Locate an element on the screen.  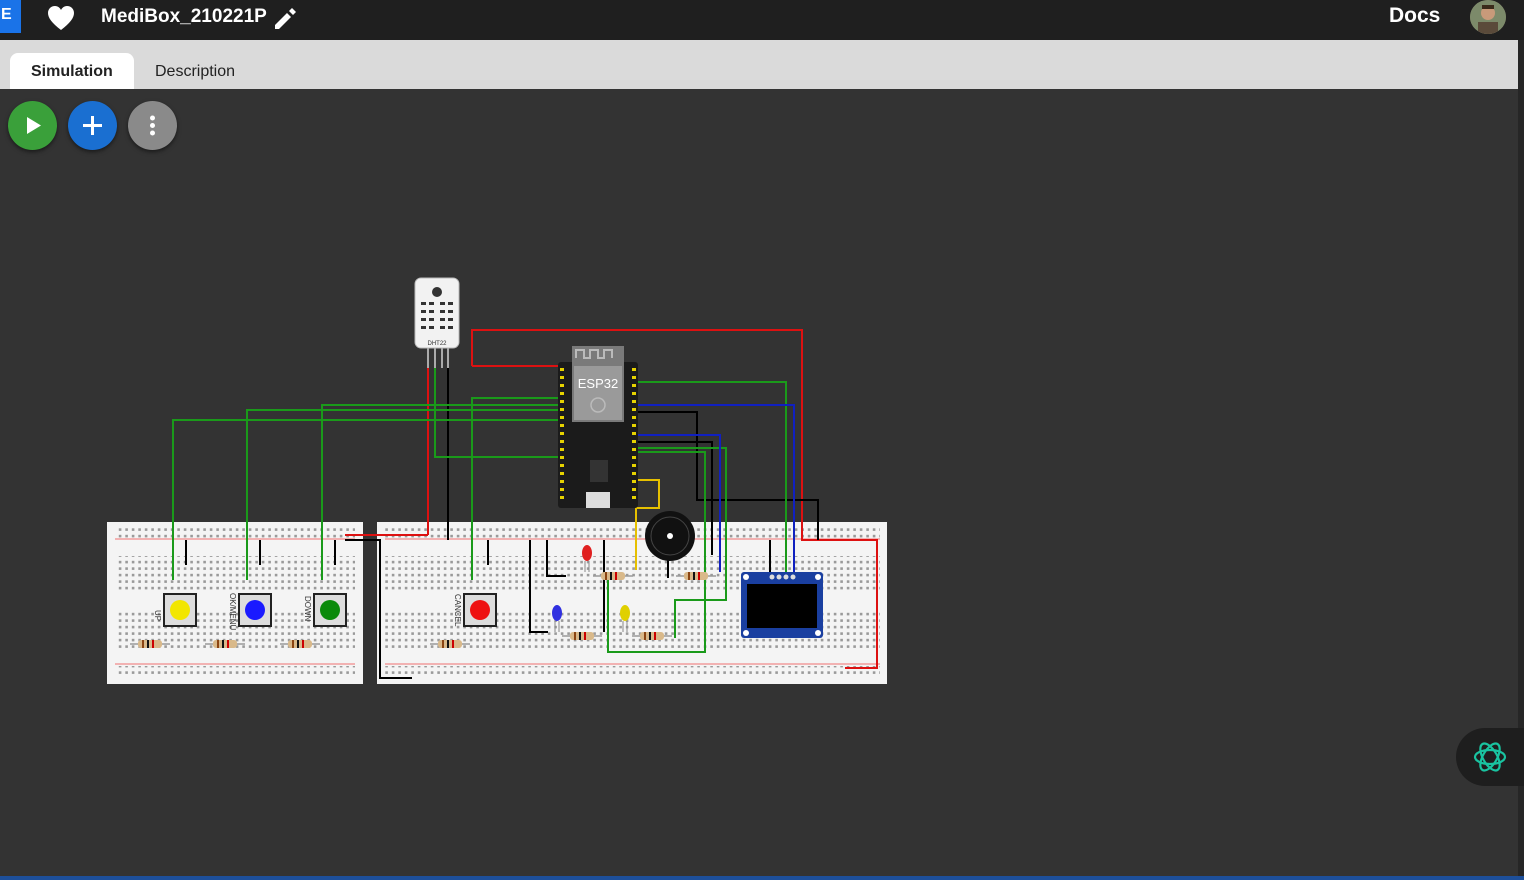
oled-display is located at coordinates (782, 605).